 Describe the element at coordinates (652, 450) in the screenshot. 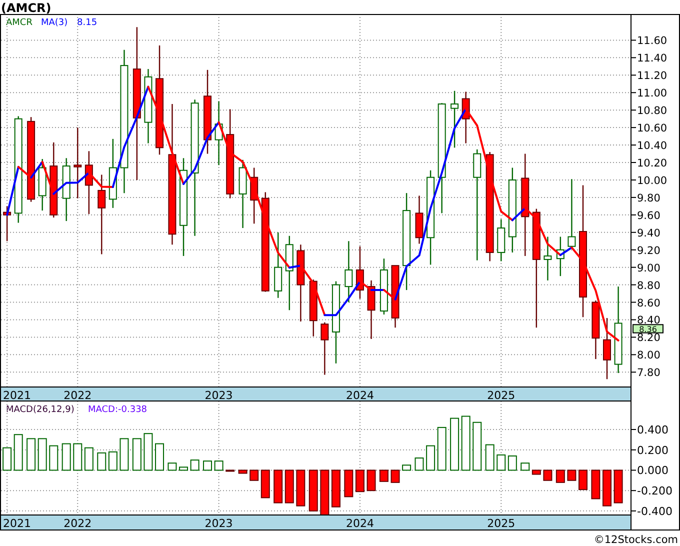

I see `y-tick-label: 0.200` at that location.